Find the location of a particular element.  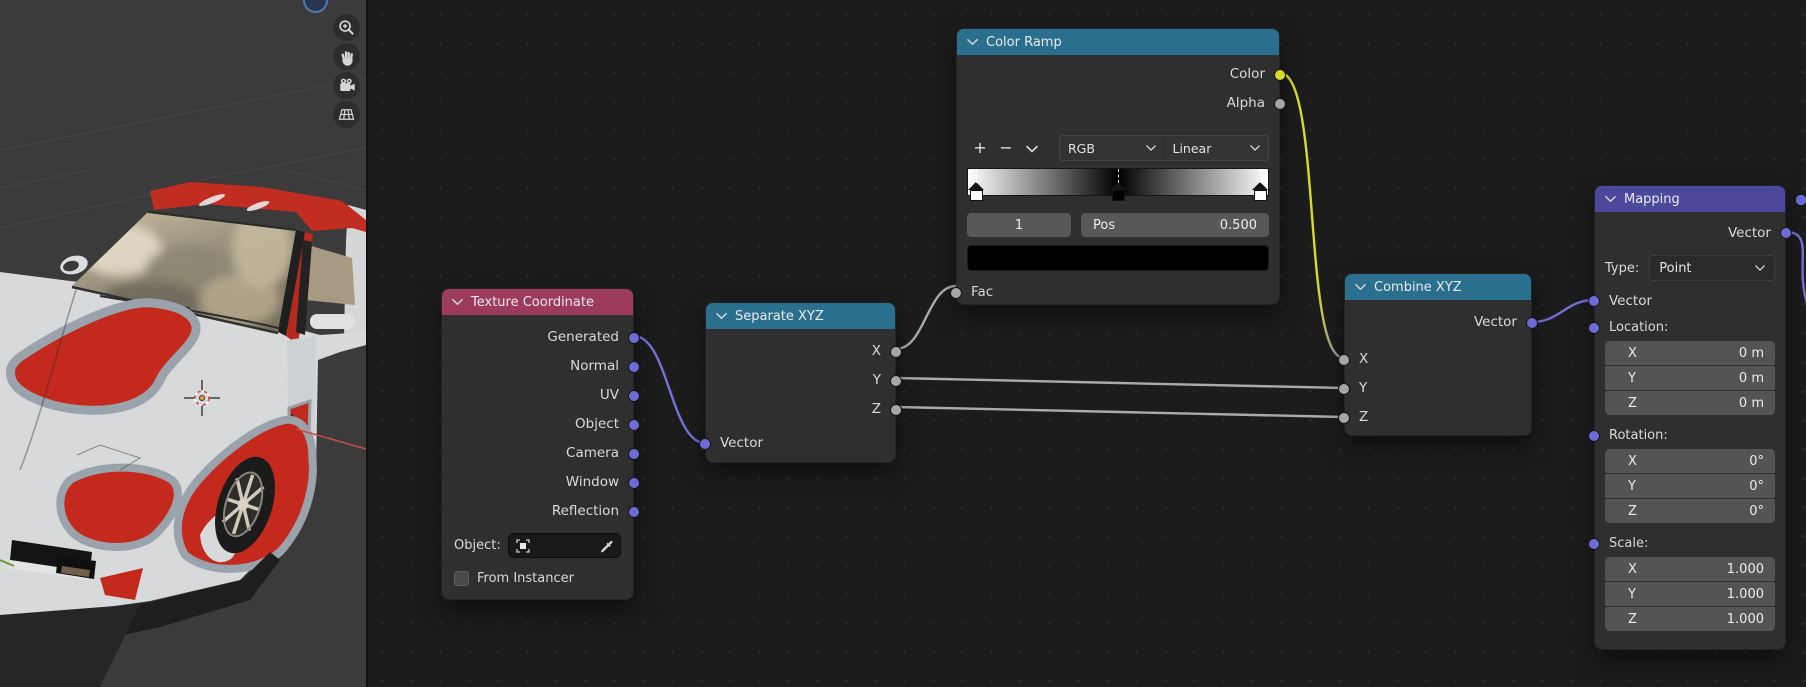

input-fac: Fac is located at coordinates (1114, 292).